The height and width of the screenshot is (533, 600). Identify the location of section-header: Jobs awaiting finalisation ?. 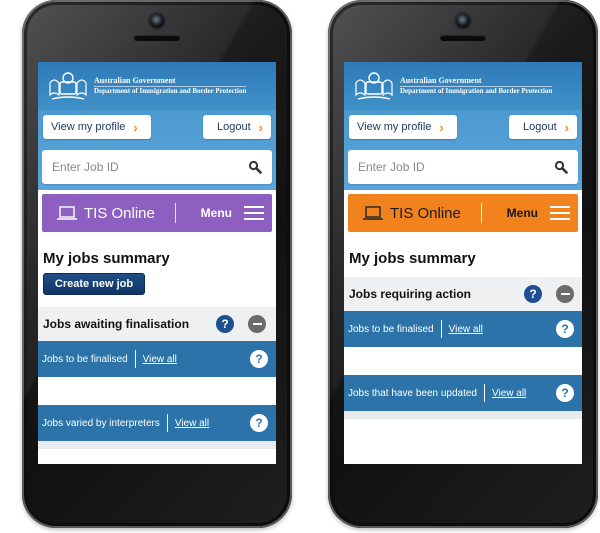
(157, 324).